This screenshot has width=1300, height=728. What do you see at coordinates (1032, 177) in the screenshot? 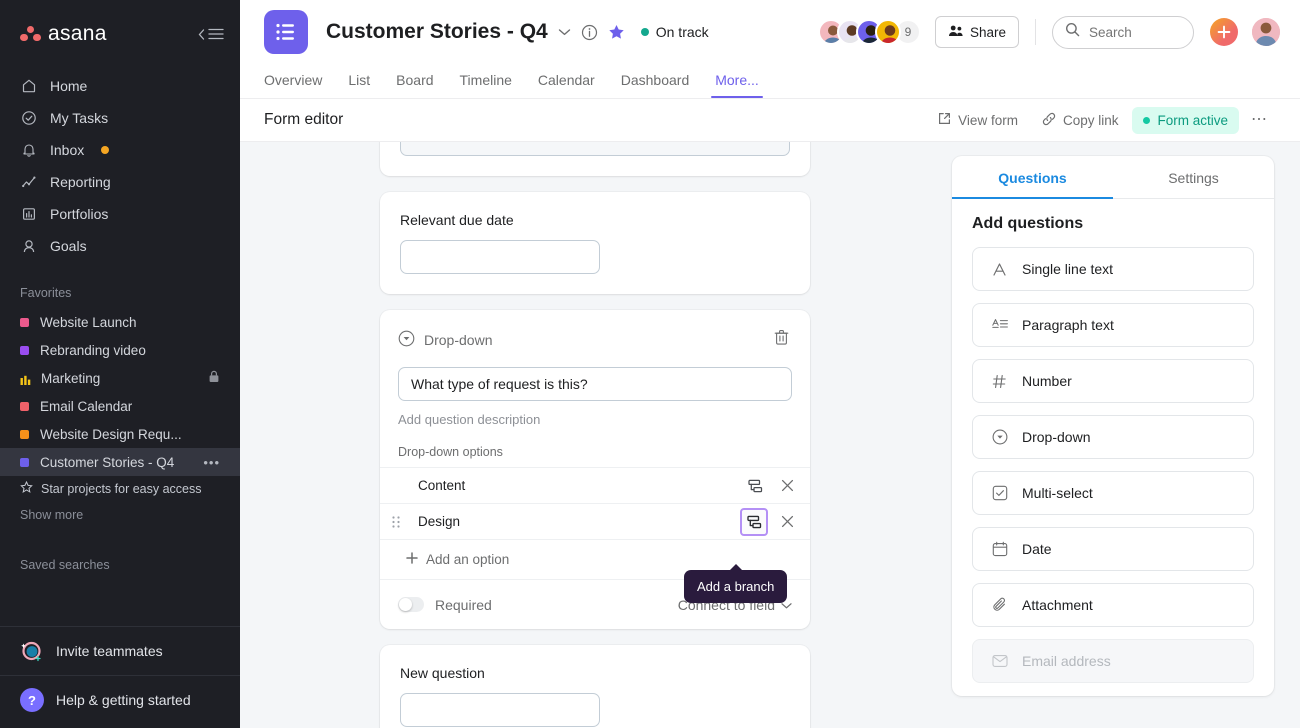
I see `tab-questions: Questions` at bounding box center [1032, 177].